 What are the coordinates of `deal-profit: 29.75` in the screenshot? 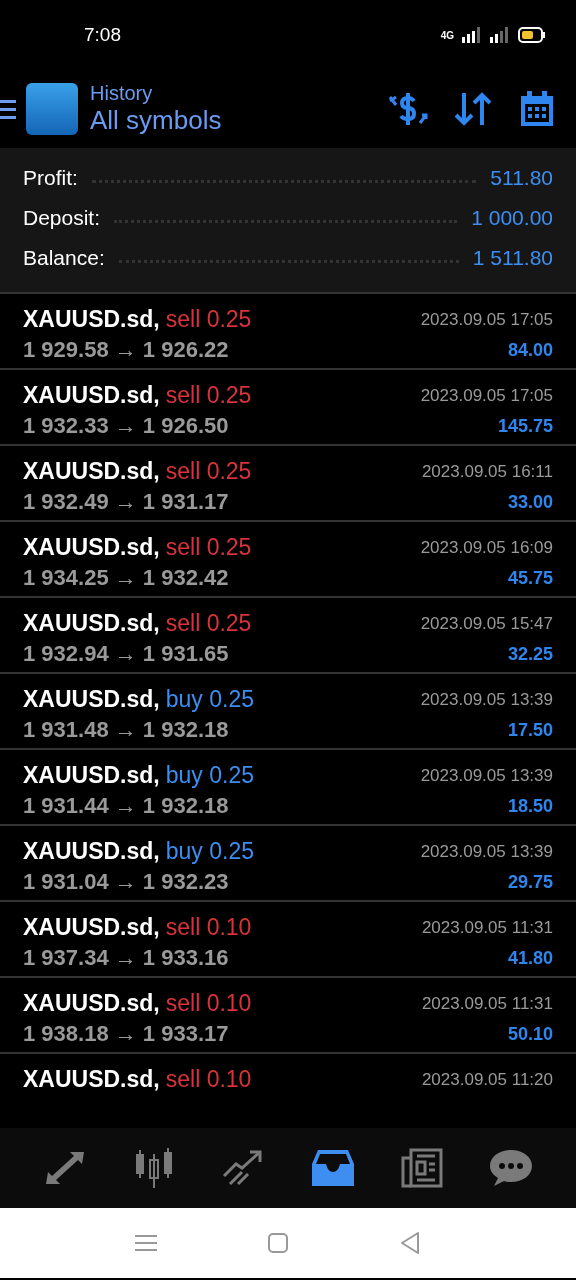 It's located at (530, 882).